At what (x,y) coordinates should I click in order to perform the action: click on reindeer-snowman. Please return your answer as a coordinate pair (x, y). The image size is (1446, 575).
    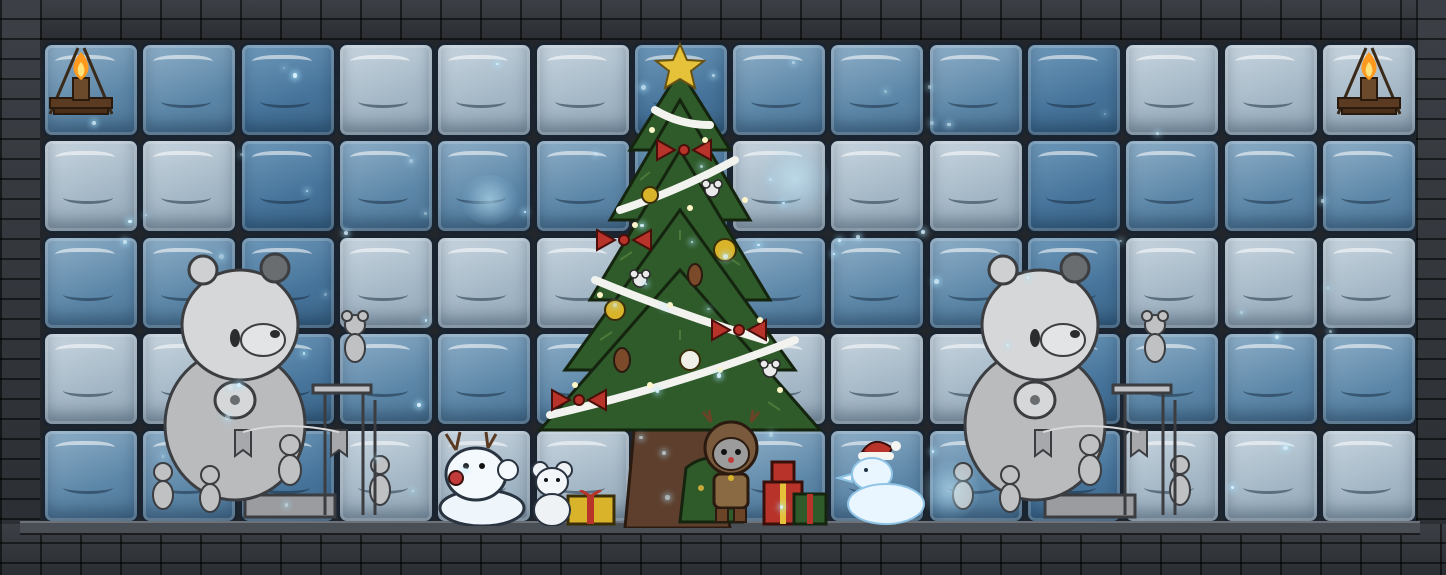
    Looking at the image, I should click on (482, 479).